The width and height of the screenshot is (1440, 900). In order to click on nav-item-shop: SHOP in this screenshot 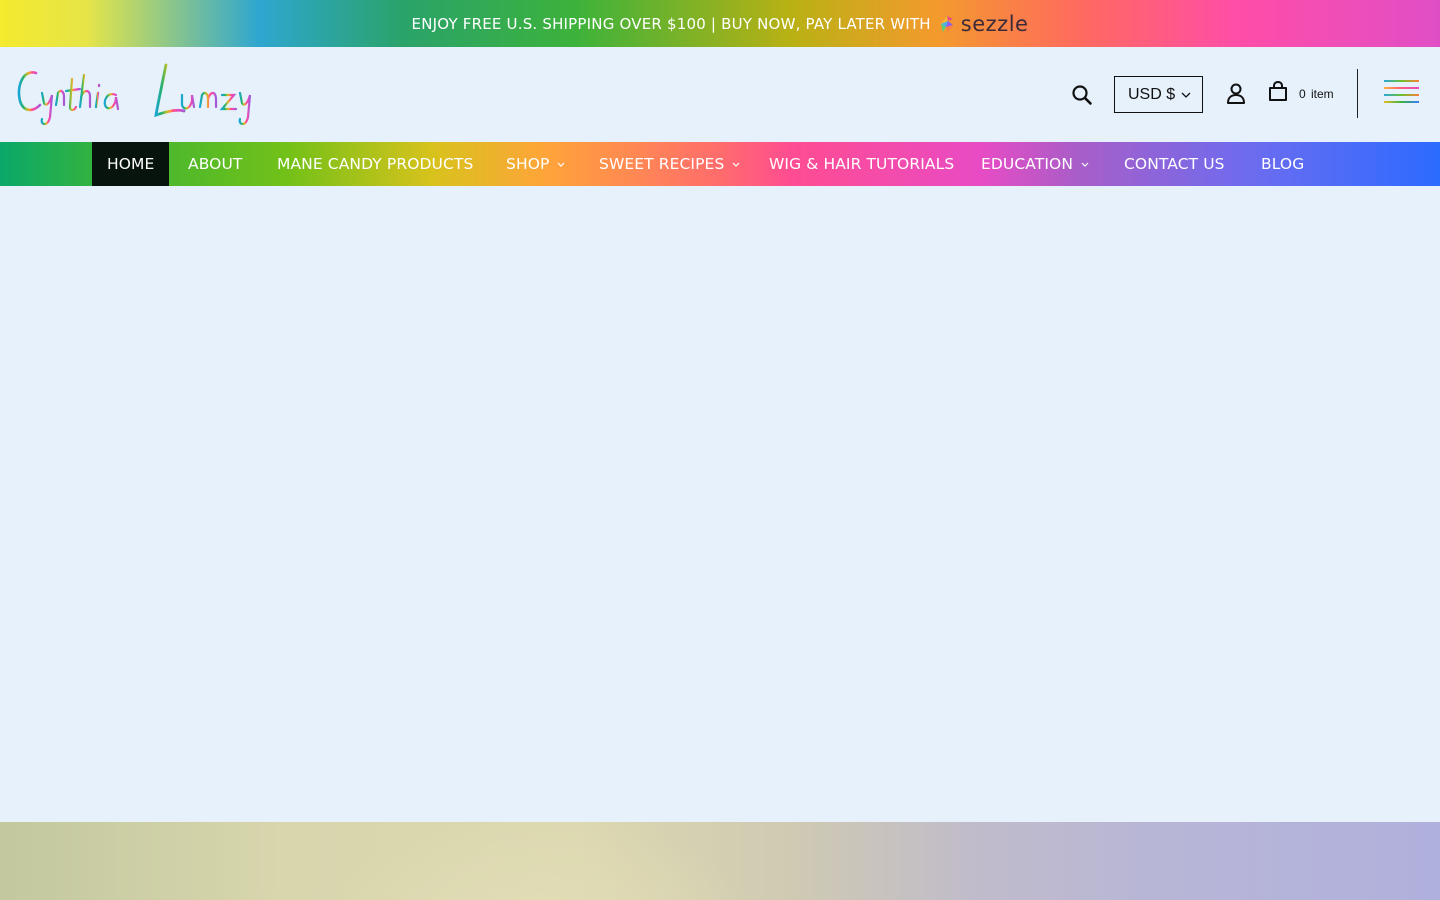, I will do `click(536, 164)`.